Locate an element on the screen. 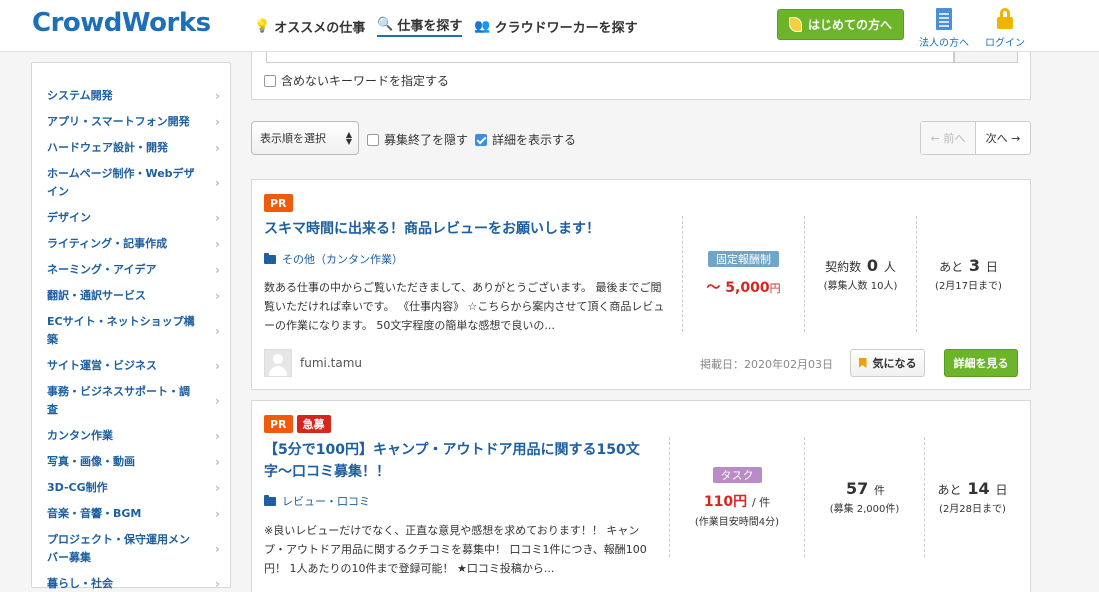 The image size is (1099, 592). recruit-note: (募集人数 10人) is located at coordinates (860, 286).